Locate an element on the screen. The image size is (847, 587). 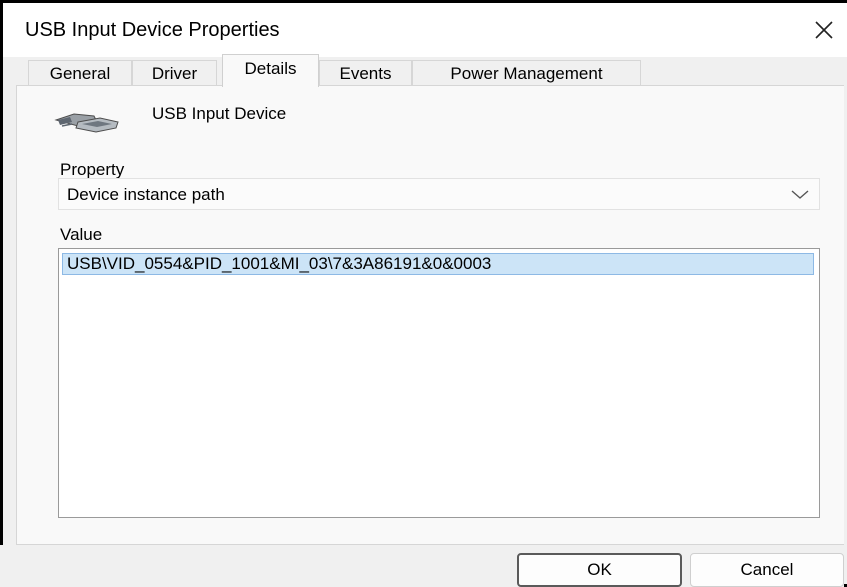
close-icon is located at coordinates (824, 30).